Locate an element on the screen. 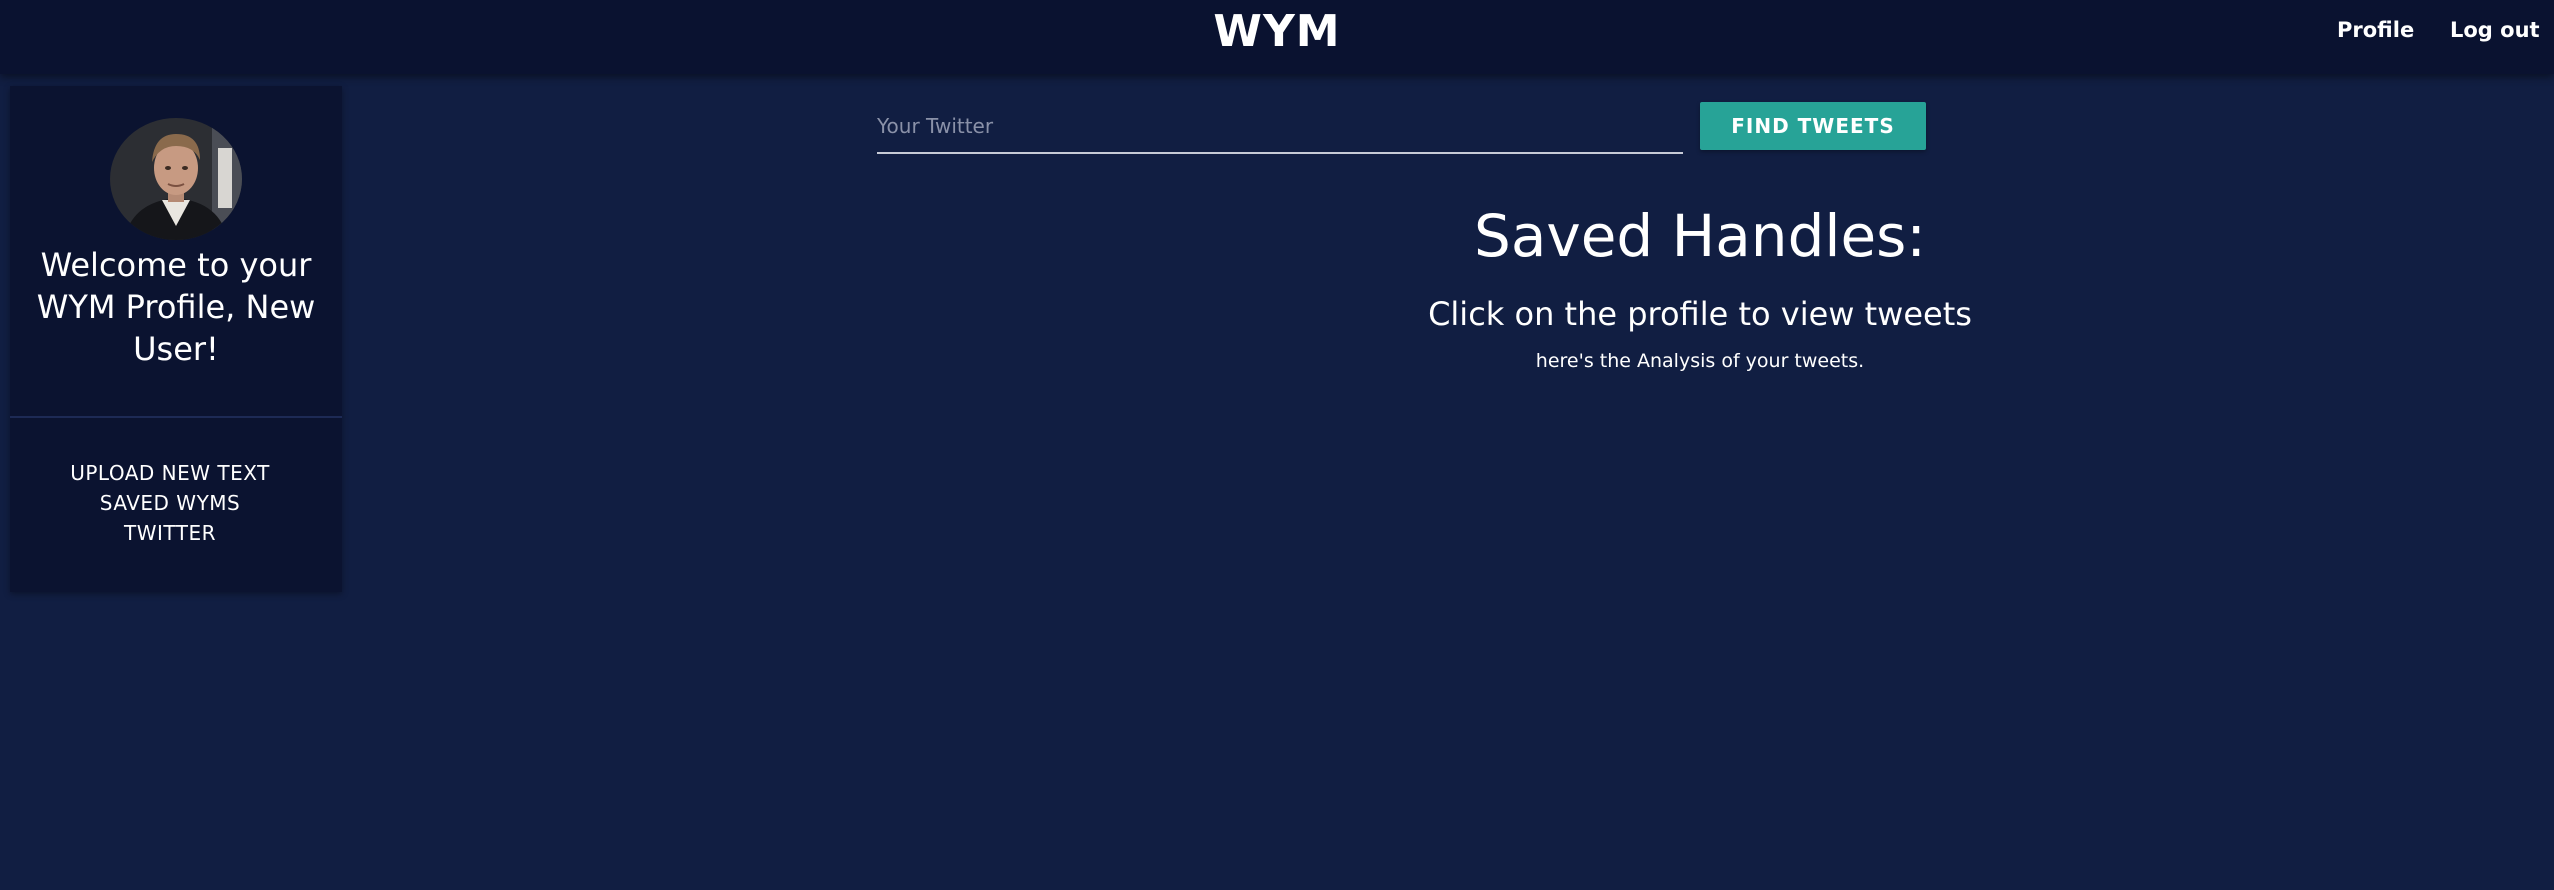 This screenshot has height=890, width=2554. avatar is located at coordinates (176, 179).